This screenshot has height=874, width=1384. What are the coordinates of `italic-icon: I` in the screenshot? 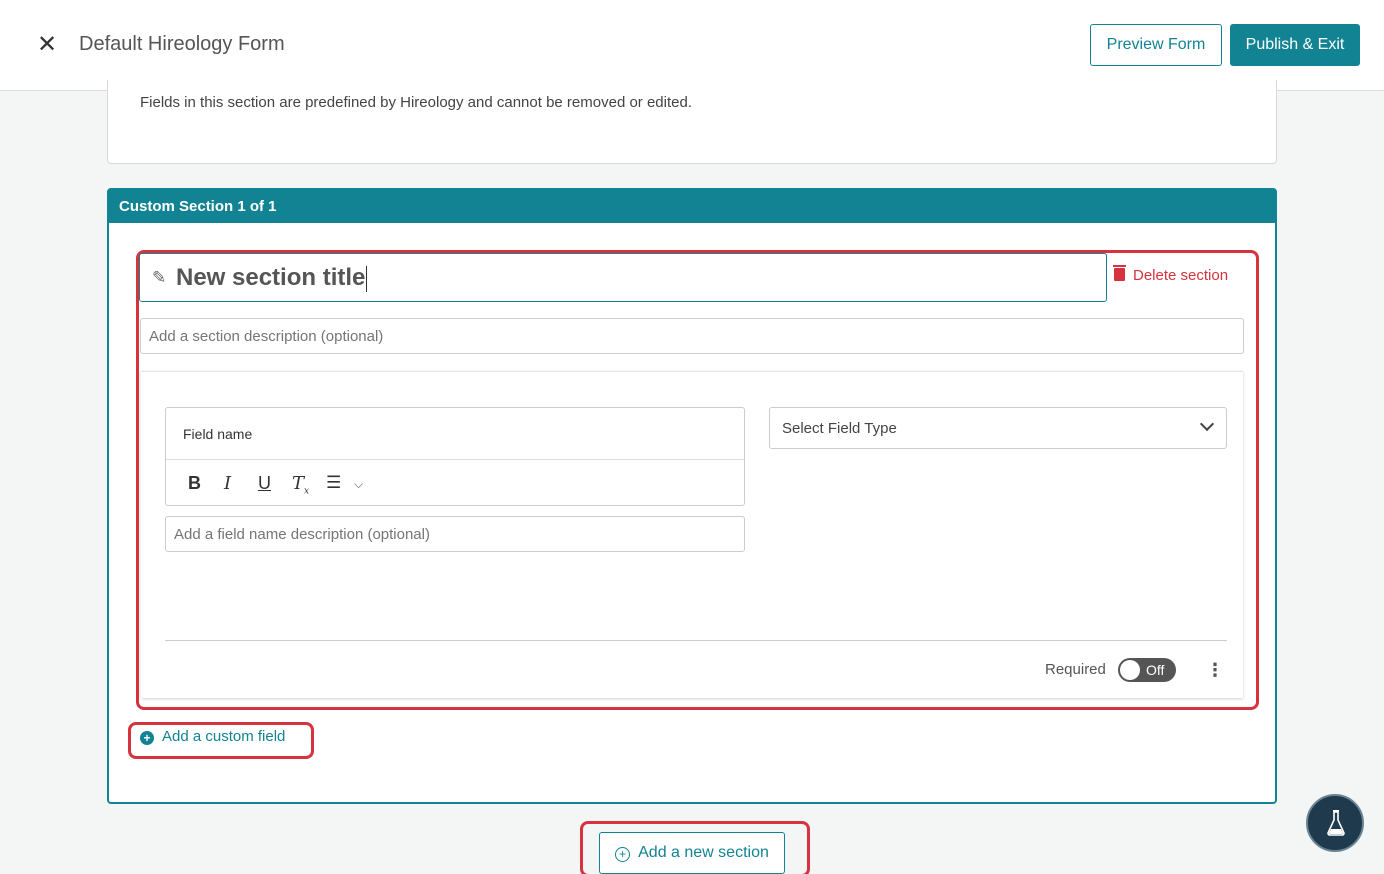 It's located at (227, 483).